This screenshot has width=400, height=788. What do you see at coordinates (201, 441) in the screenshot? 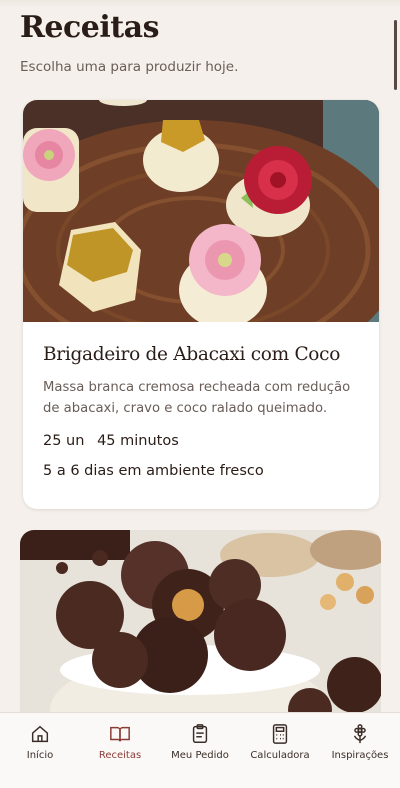
I see `recipe-meta: 25 un 45 minutos` at bounding box center [201, 441].